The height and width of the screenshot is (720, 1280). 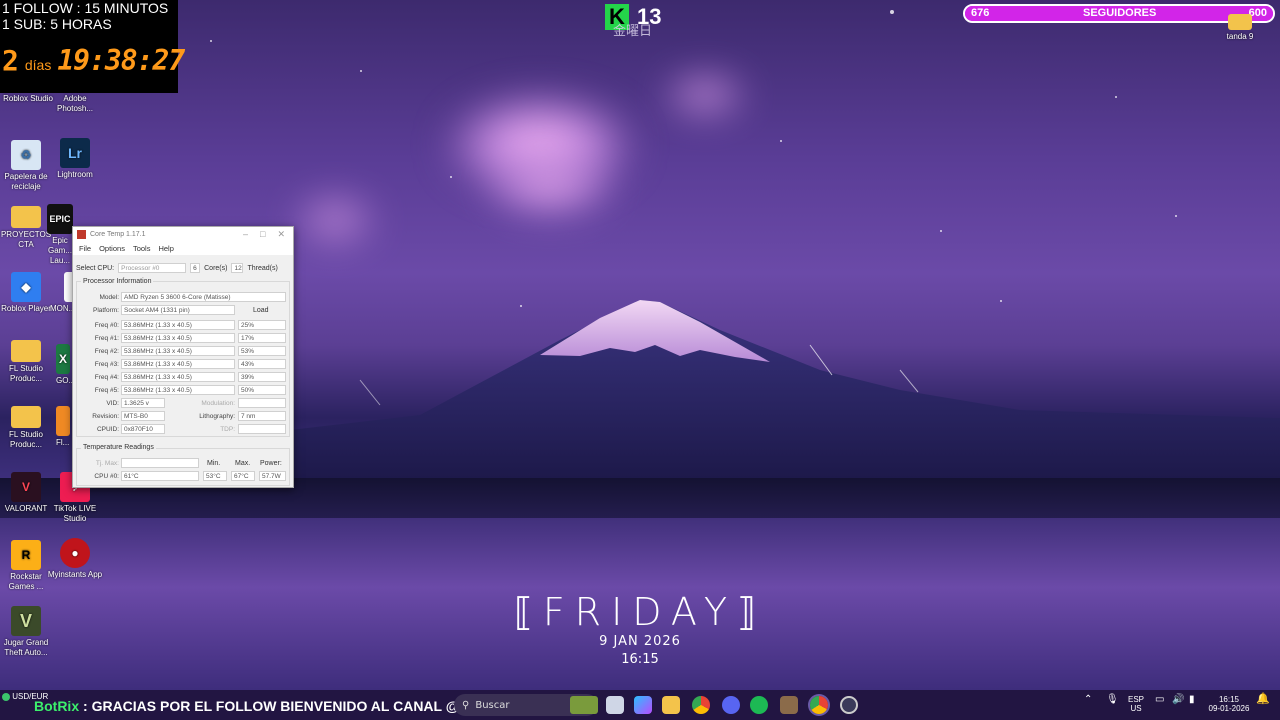 What do you see at coordinates (63, 359) in the screenshot?
I see `excel-icon: X` at bounding box center [63, 359].